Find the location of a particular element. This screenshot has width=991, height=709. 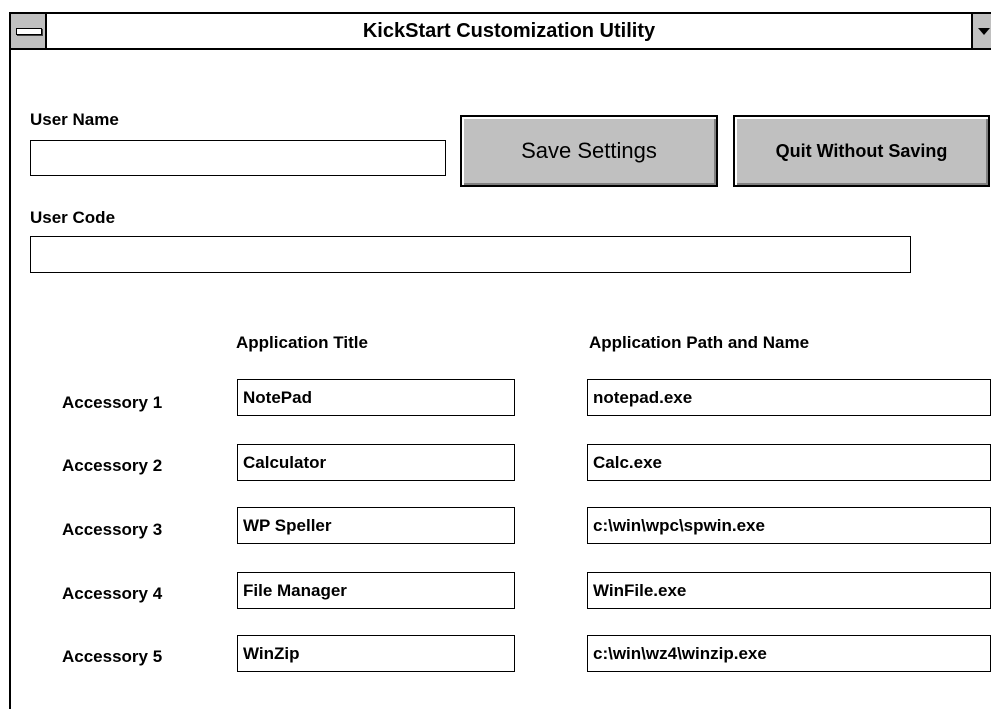

accessory-5-label: Accessory 5 is located at coordinates (112, 656).